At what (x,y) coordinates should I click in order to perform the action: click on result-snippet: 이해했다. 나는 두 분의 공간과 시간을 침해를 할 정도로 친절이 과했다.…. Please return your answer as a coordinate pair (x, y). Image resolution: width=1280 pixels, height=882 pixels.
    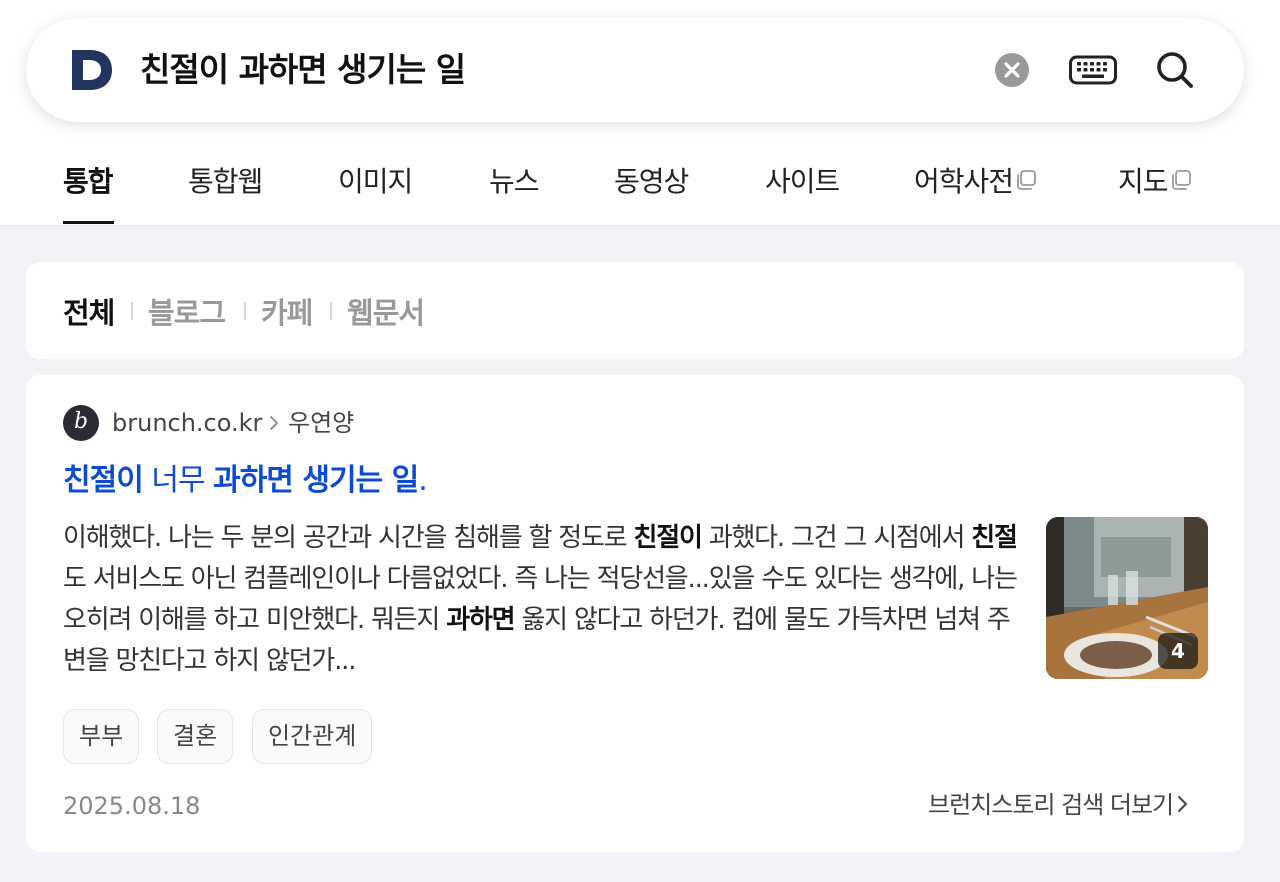
    Looking at the image, I should click on (544, 600).